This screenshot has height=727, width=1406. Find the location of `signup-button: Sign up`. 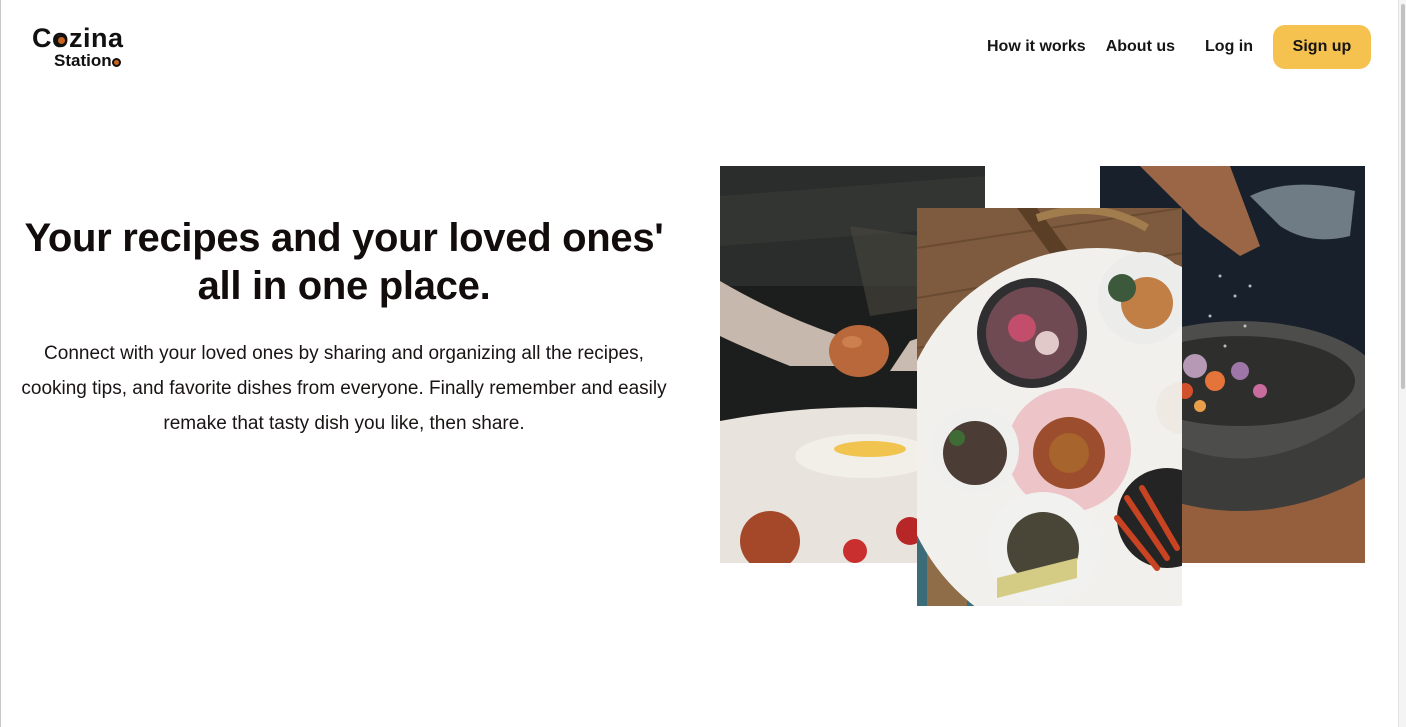

signup-button: Sign up is located at coordinates (1322, 47).